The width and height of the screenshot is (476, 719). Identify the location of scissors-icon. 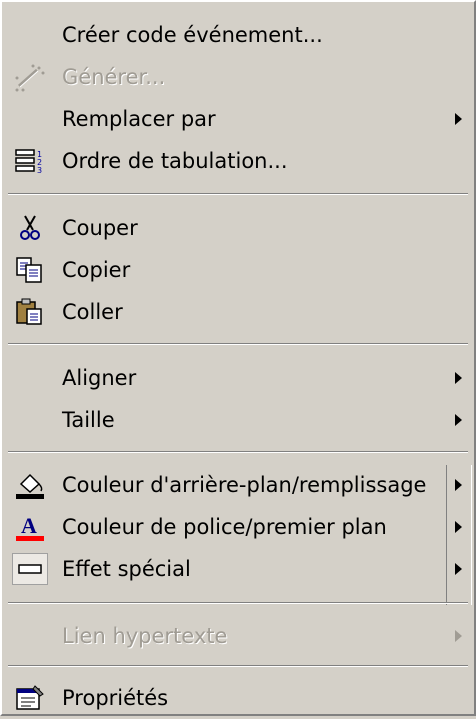
(30, 228).